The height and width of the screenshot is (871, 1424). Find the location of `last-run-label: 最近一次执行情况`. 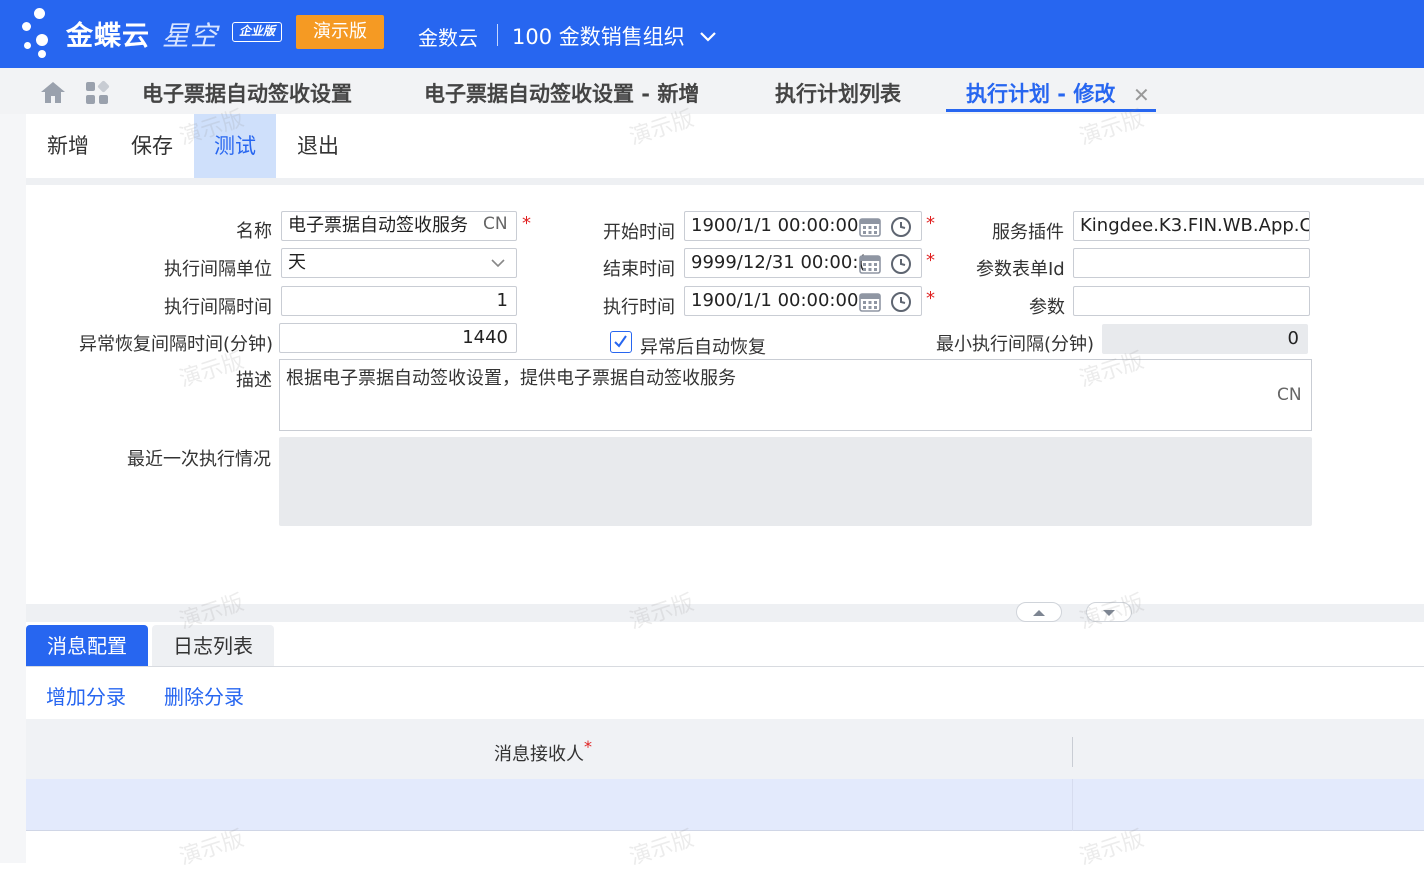

last-run-label: 最近一次执行情况 is located at coordinates (199, 459).